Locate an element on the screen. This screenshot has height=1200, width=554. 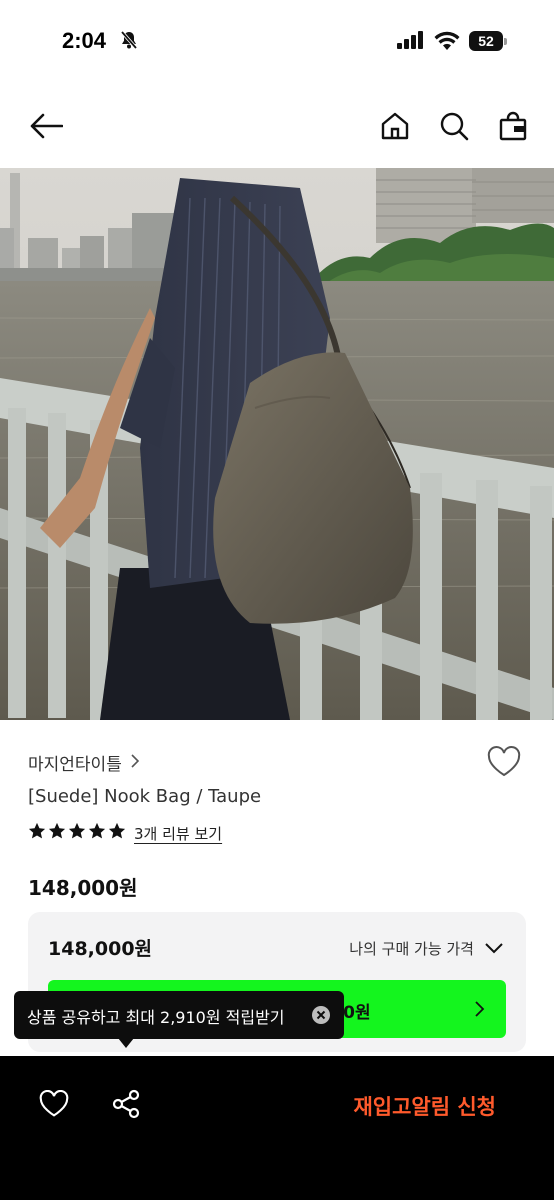
wifi-icon is located at coordinates (447, 43).